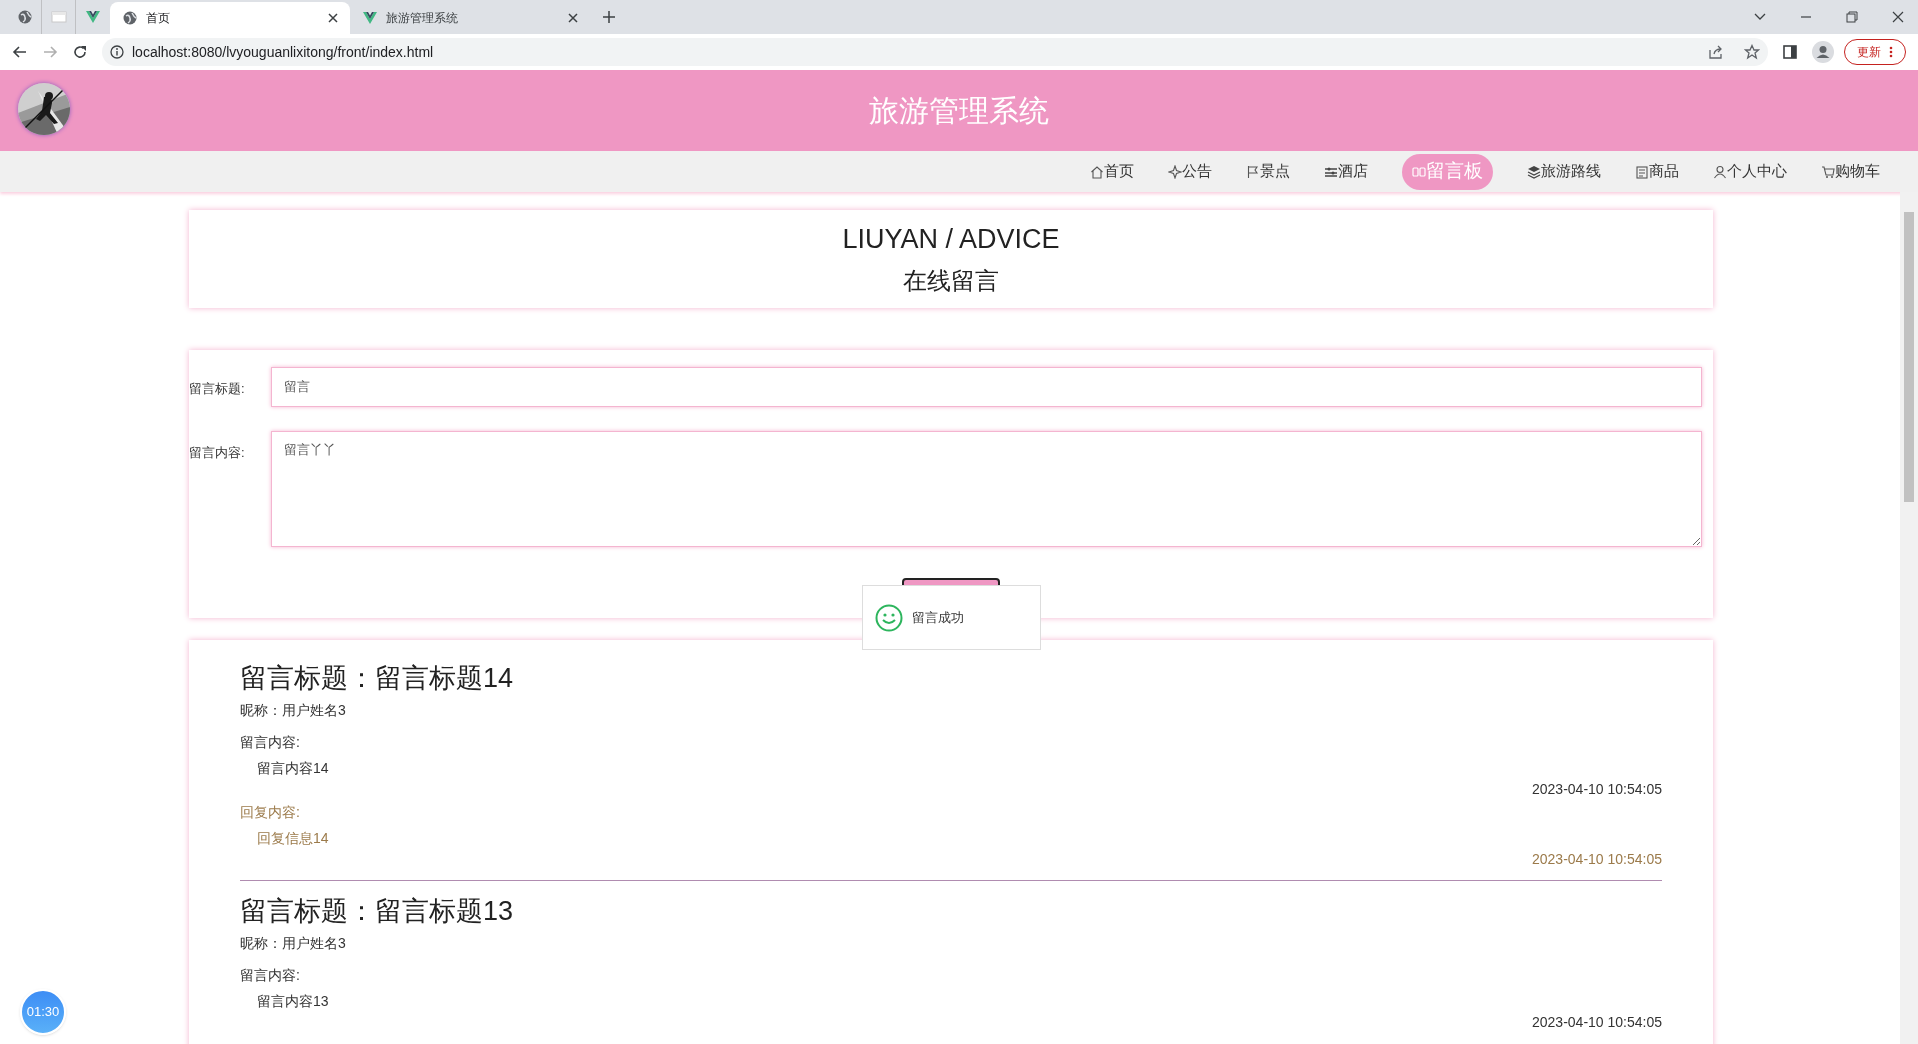 The height and width of the screenshot is (1044, 1918). I want to click on home-icon, so click(1097, 171).